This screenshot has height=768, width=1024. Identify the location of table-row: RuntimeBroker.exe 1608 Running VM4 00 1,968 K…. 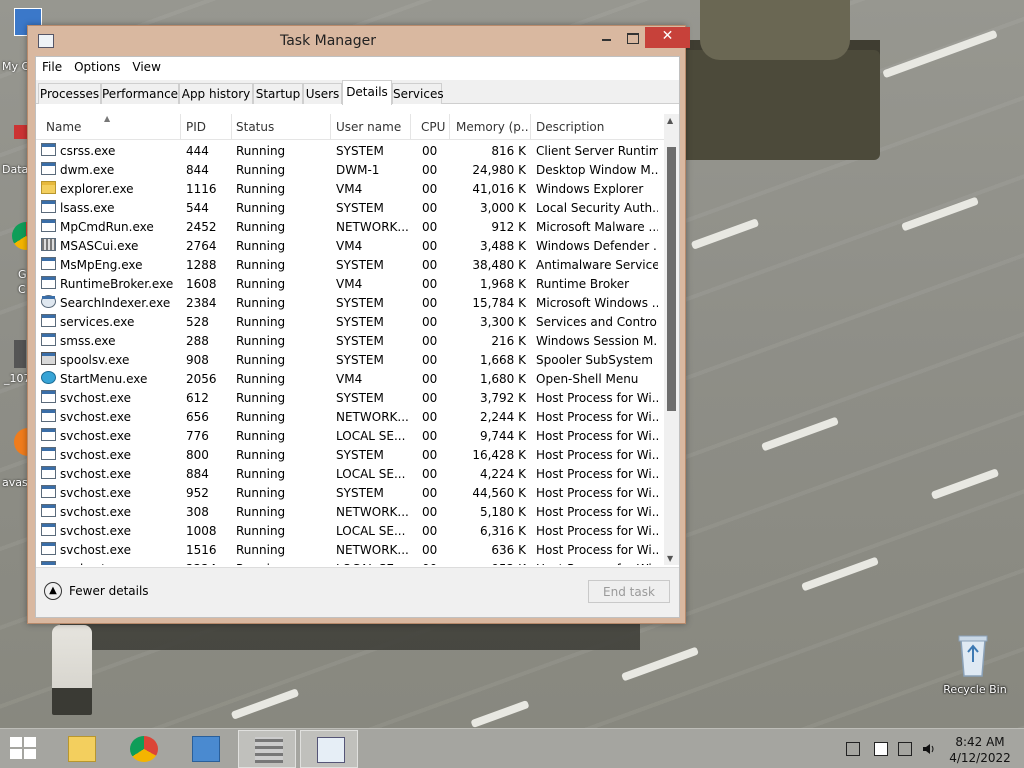
(350, 283).